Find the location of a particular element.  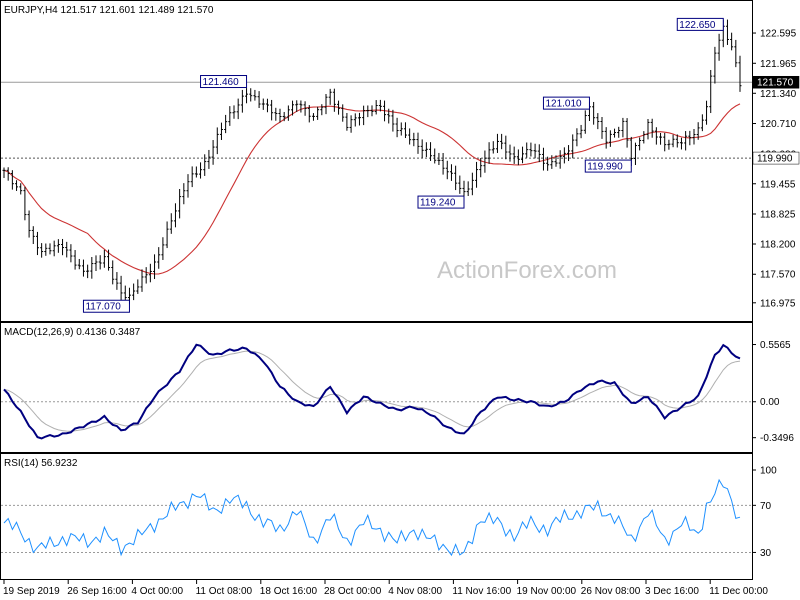

annotation-label: 121.010 is located at coordinates (563, 104).